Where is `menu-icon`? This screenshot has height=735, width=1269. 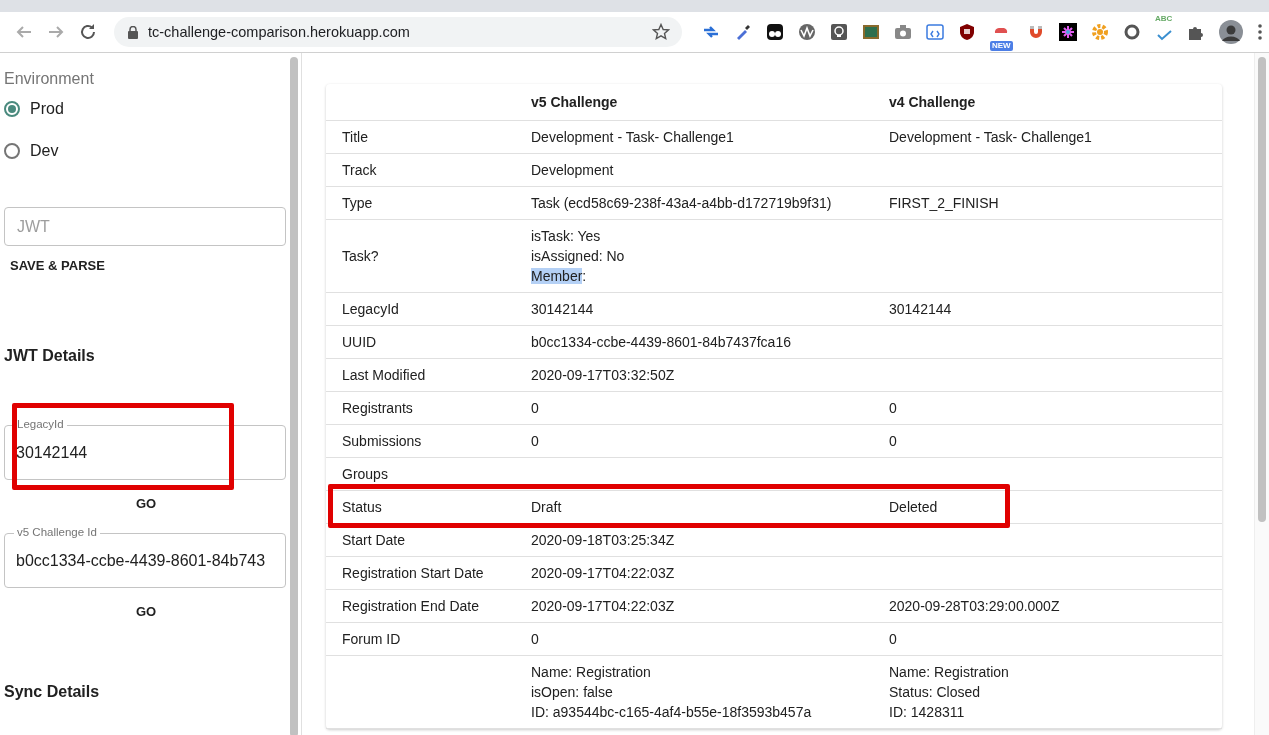
menu-icon is located at coordinates (1259, 32).